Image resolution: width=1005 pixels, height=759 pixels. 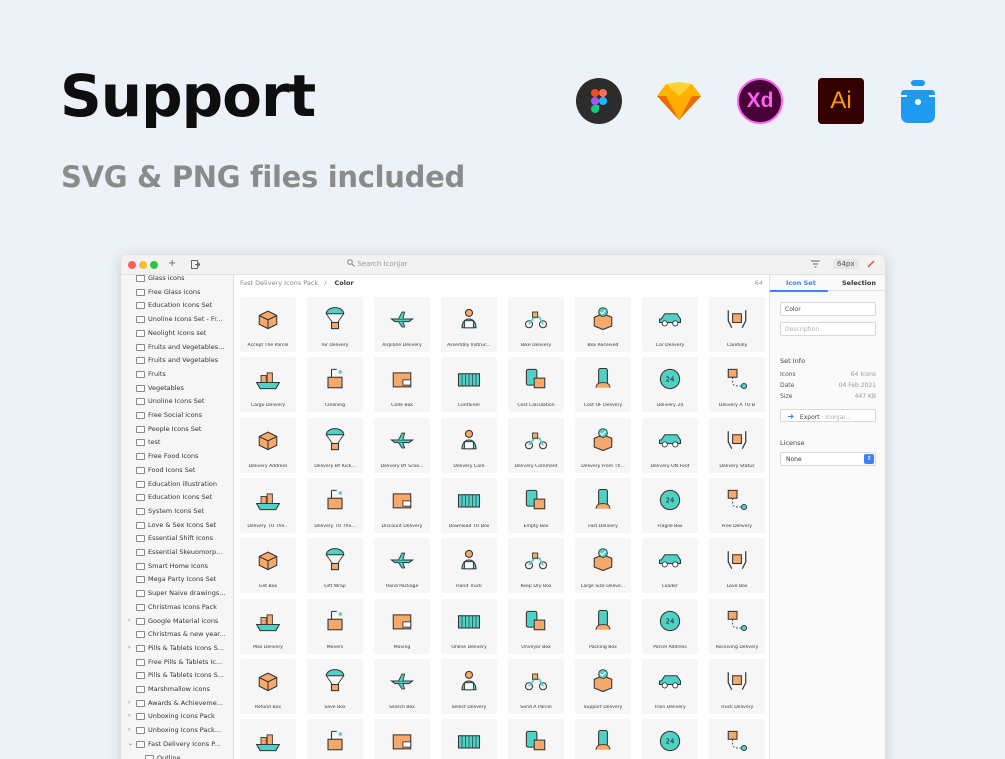 What do you see at coordinates (268, 445) in the screenshot?
I see `icon-tile: Delivery Address` at bounding box center [268, 445].